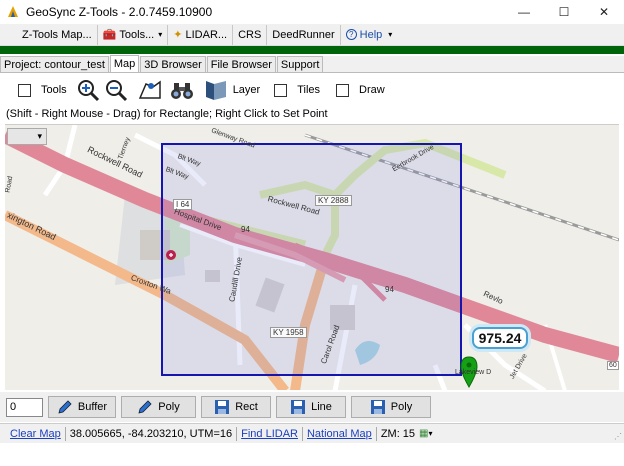 This screenshot has height=466, width=624. I want to click on button-label: Buffer, so click(92, 407).